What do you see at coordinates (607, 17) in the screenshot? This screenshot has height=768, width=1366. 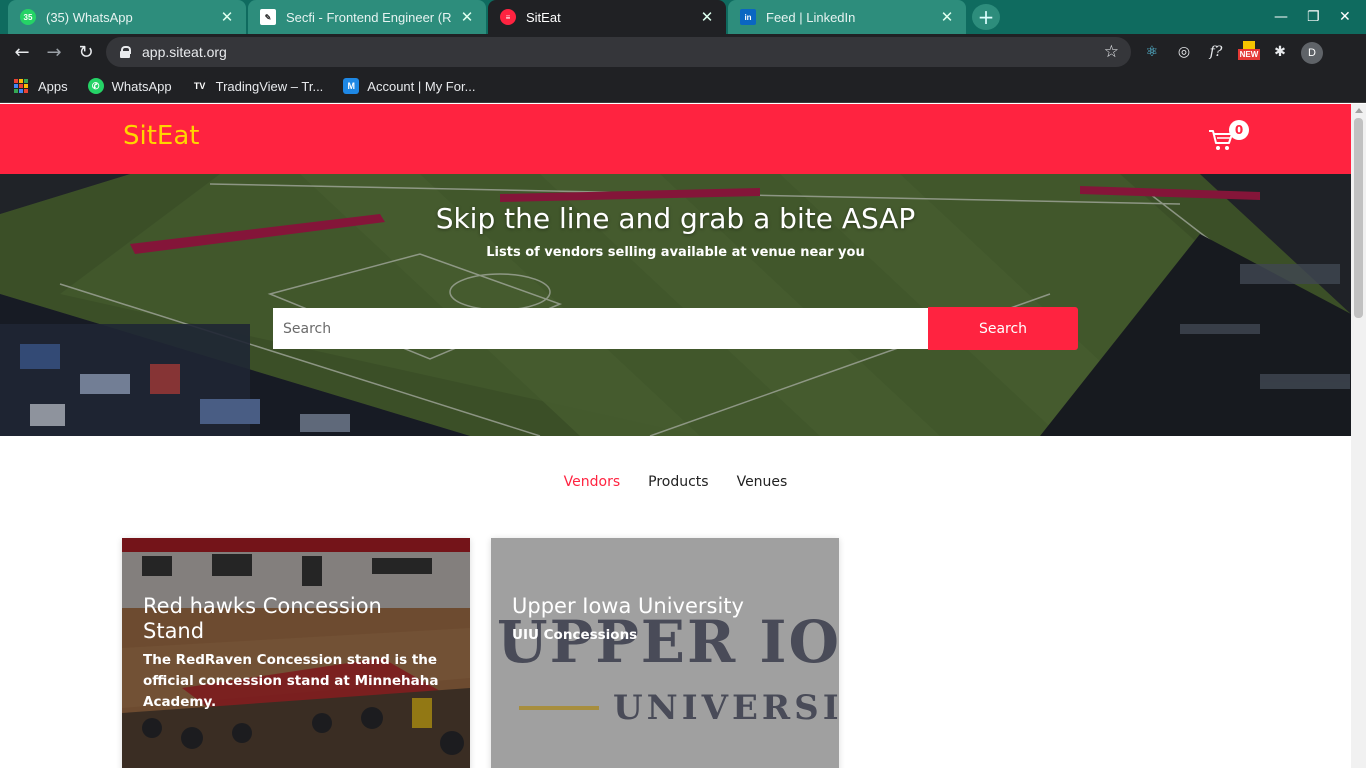 I see `tab-siteat: ≡ SitEat ✕` at bounding box center [607, 17].